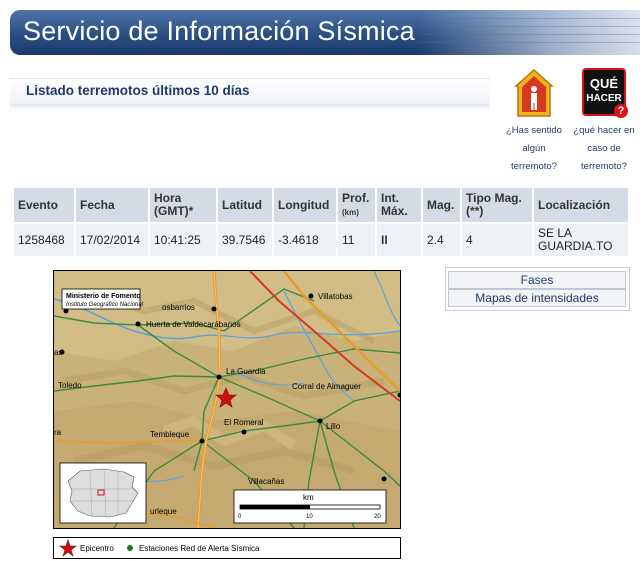 This screenshot has height=561, width=643. Describe the element at coordinates (62, 352) in the screenshot. I see `town-as-marker` at that location.